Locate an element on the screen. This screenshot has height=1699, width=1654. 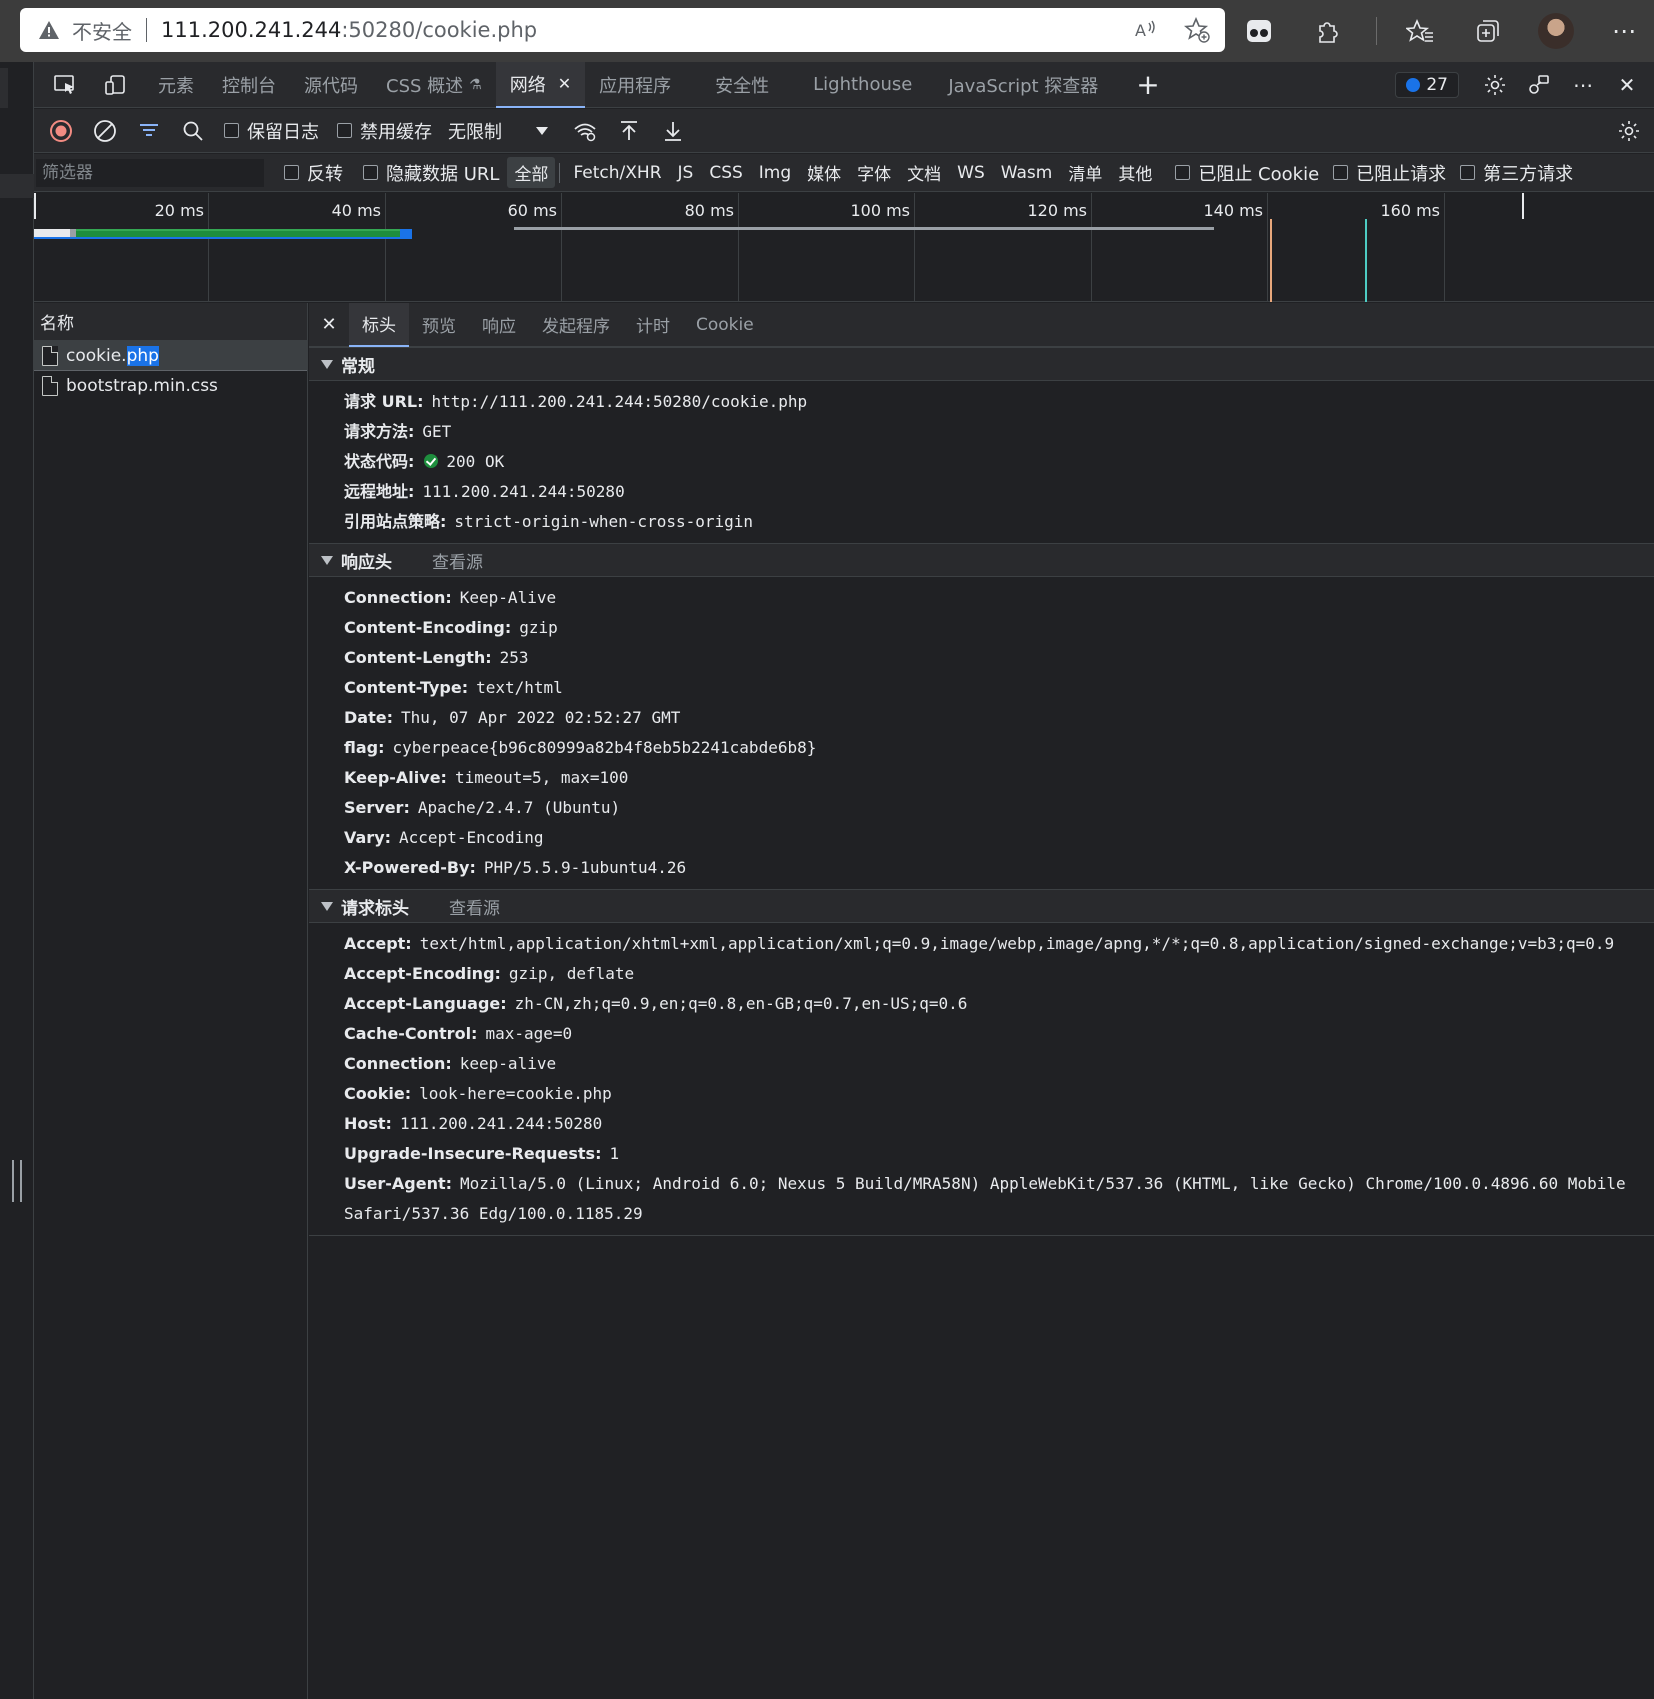
header-value: 111.200.241.244:50280 is located at coordinates (523, 491).